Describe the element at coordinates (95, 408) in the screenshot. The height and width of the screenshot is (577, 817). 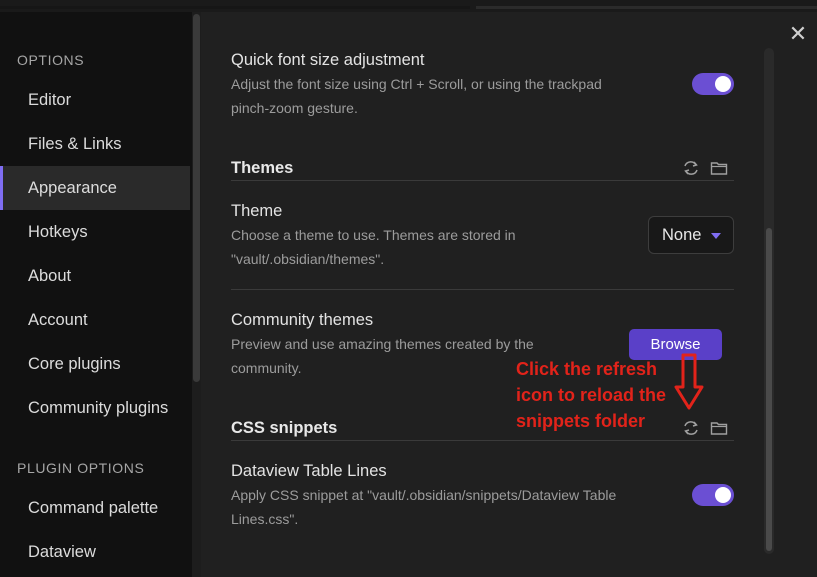
I see `sidebar-item-community-plugins: Community plugins` at that location.